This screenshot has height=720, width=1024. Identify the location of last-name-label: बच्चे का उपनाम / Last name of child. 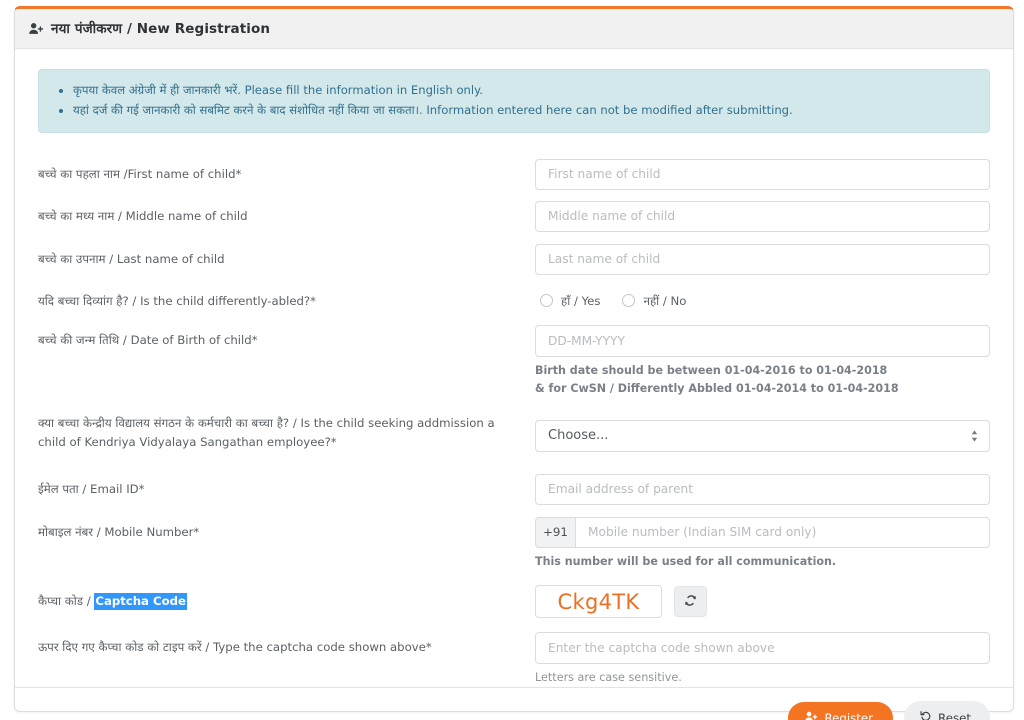
(131, 258).